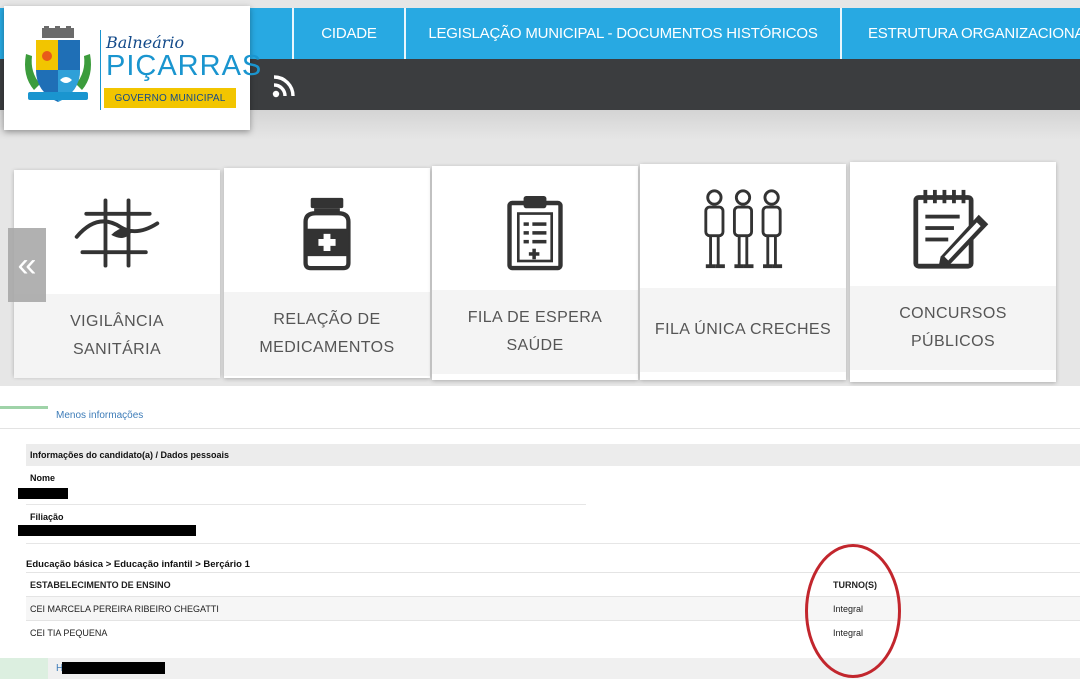 The image size is (1080, 679). Describe the element at coordinates (184, 66) in the screenshot. I see `logo-line-2: PIÇARRAS` at that location.